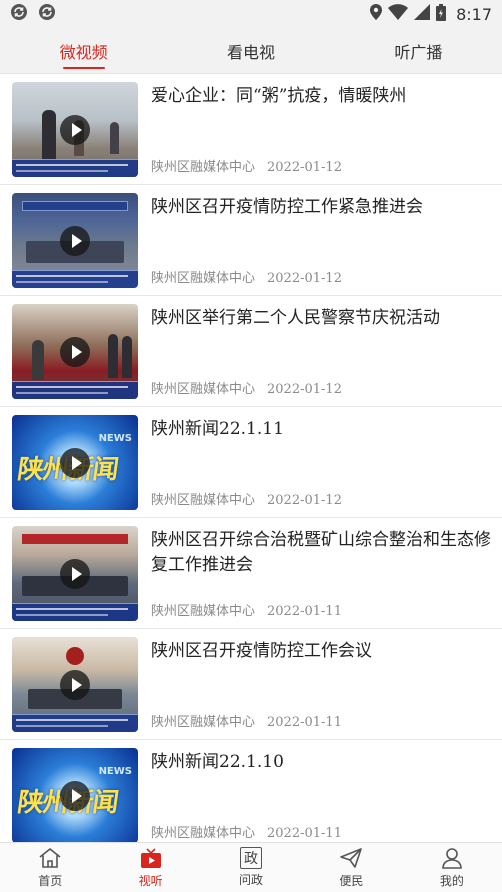 Image resolution: width=502 pixels, height=892 pixels. I want to click on list-item: 陕州区召开疫情防控工作紧急推进会 陕州区融媒体中心 2022-01-12, so click(251, 240).